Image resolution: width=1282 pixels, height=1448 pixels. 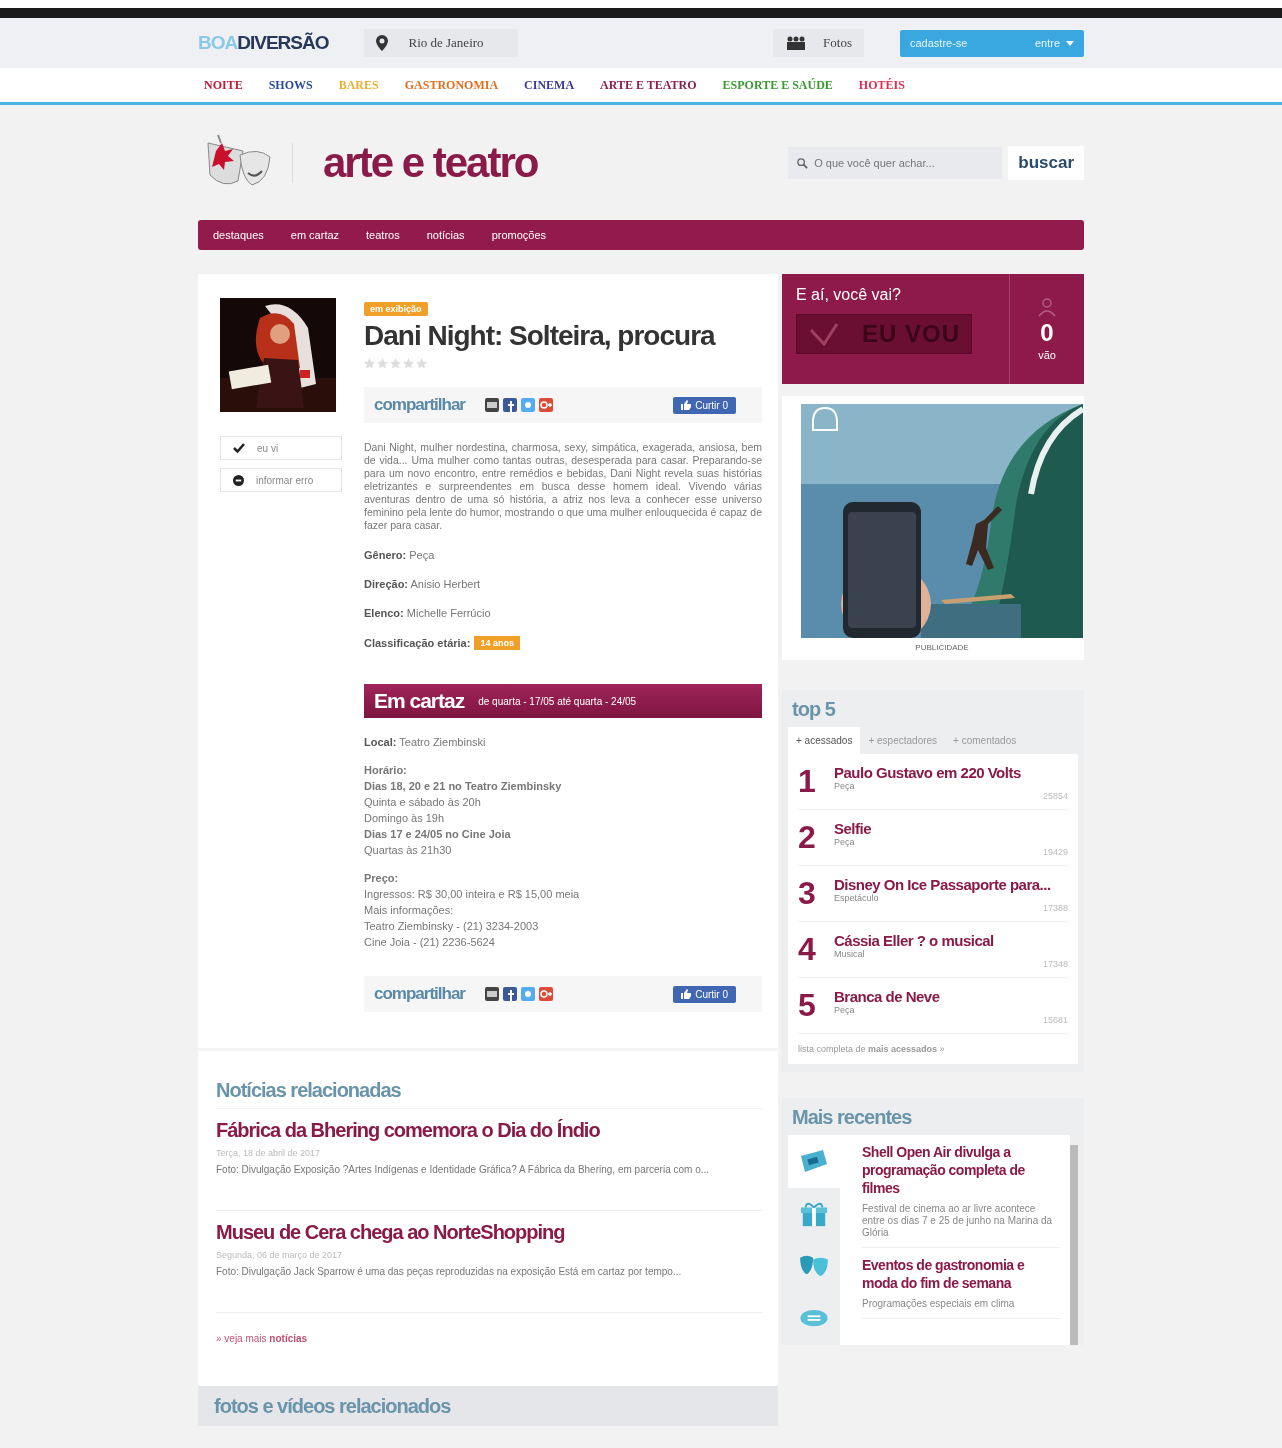 What do you see at coordinates (409, 910) in the screenshot?
I see `price-line: Mais informações:` at bounding box center [409, 910].